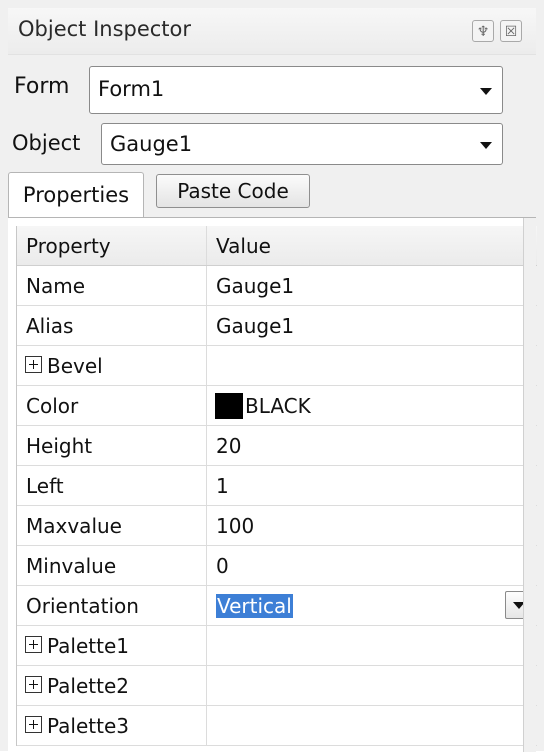  I want to click on property-row-bevel: Bevel, so click(277, 366).